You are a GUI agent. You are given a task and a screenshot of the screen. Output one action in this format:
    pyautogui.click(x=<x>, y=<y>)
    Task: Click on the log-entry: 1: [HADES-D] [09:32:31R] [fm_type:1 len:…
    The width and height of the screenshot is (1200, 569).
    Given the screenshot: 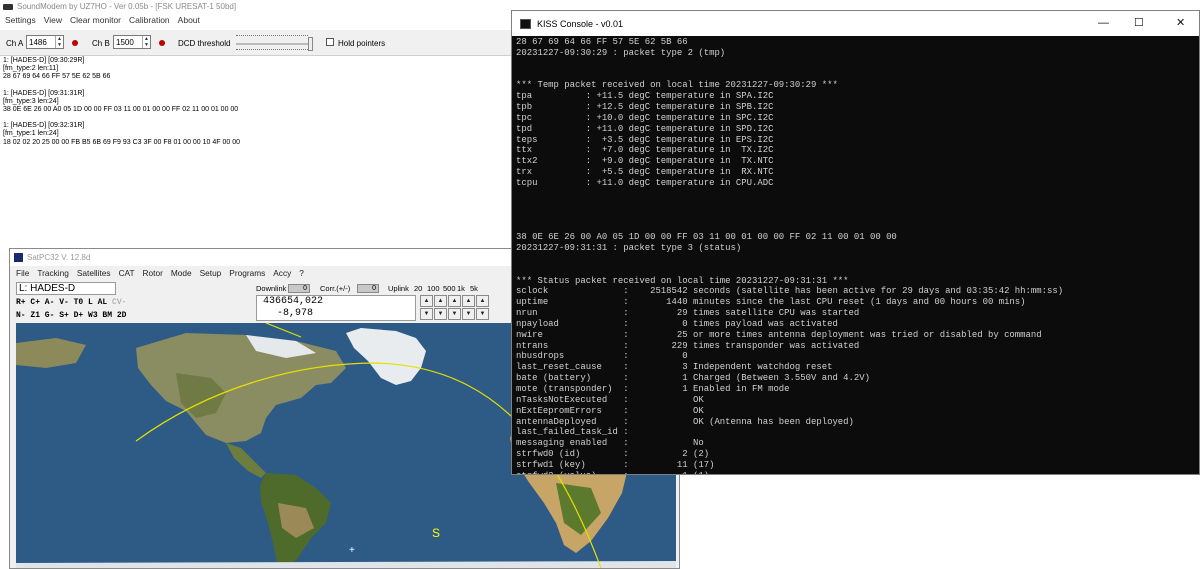 What is the action you would take?
    pyautogui.click(x=259, y=134)
    